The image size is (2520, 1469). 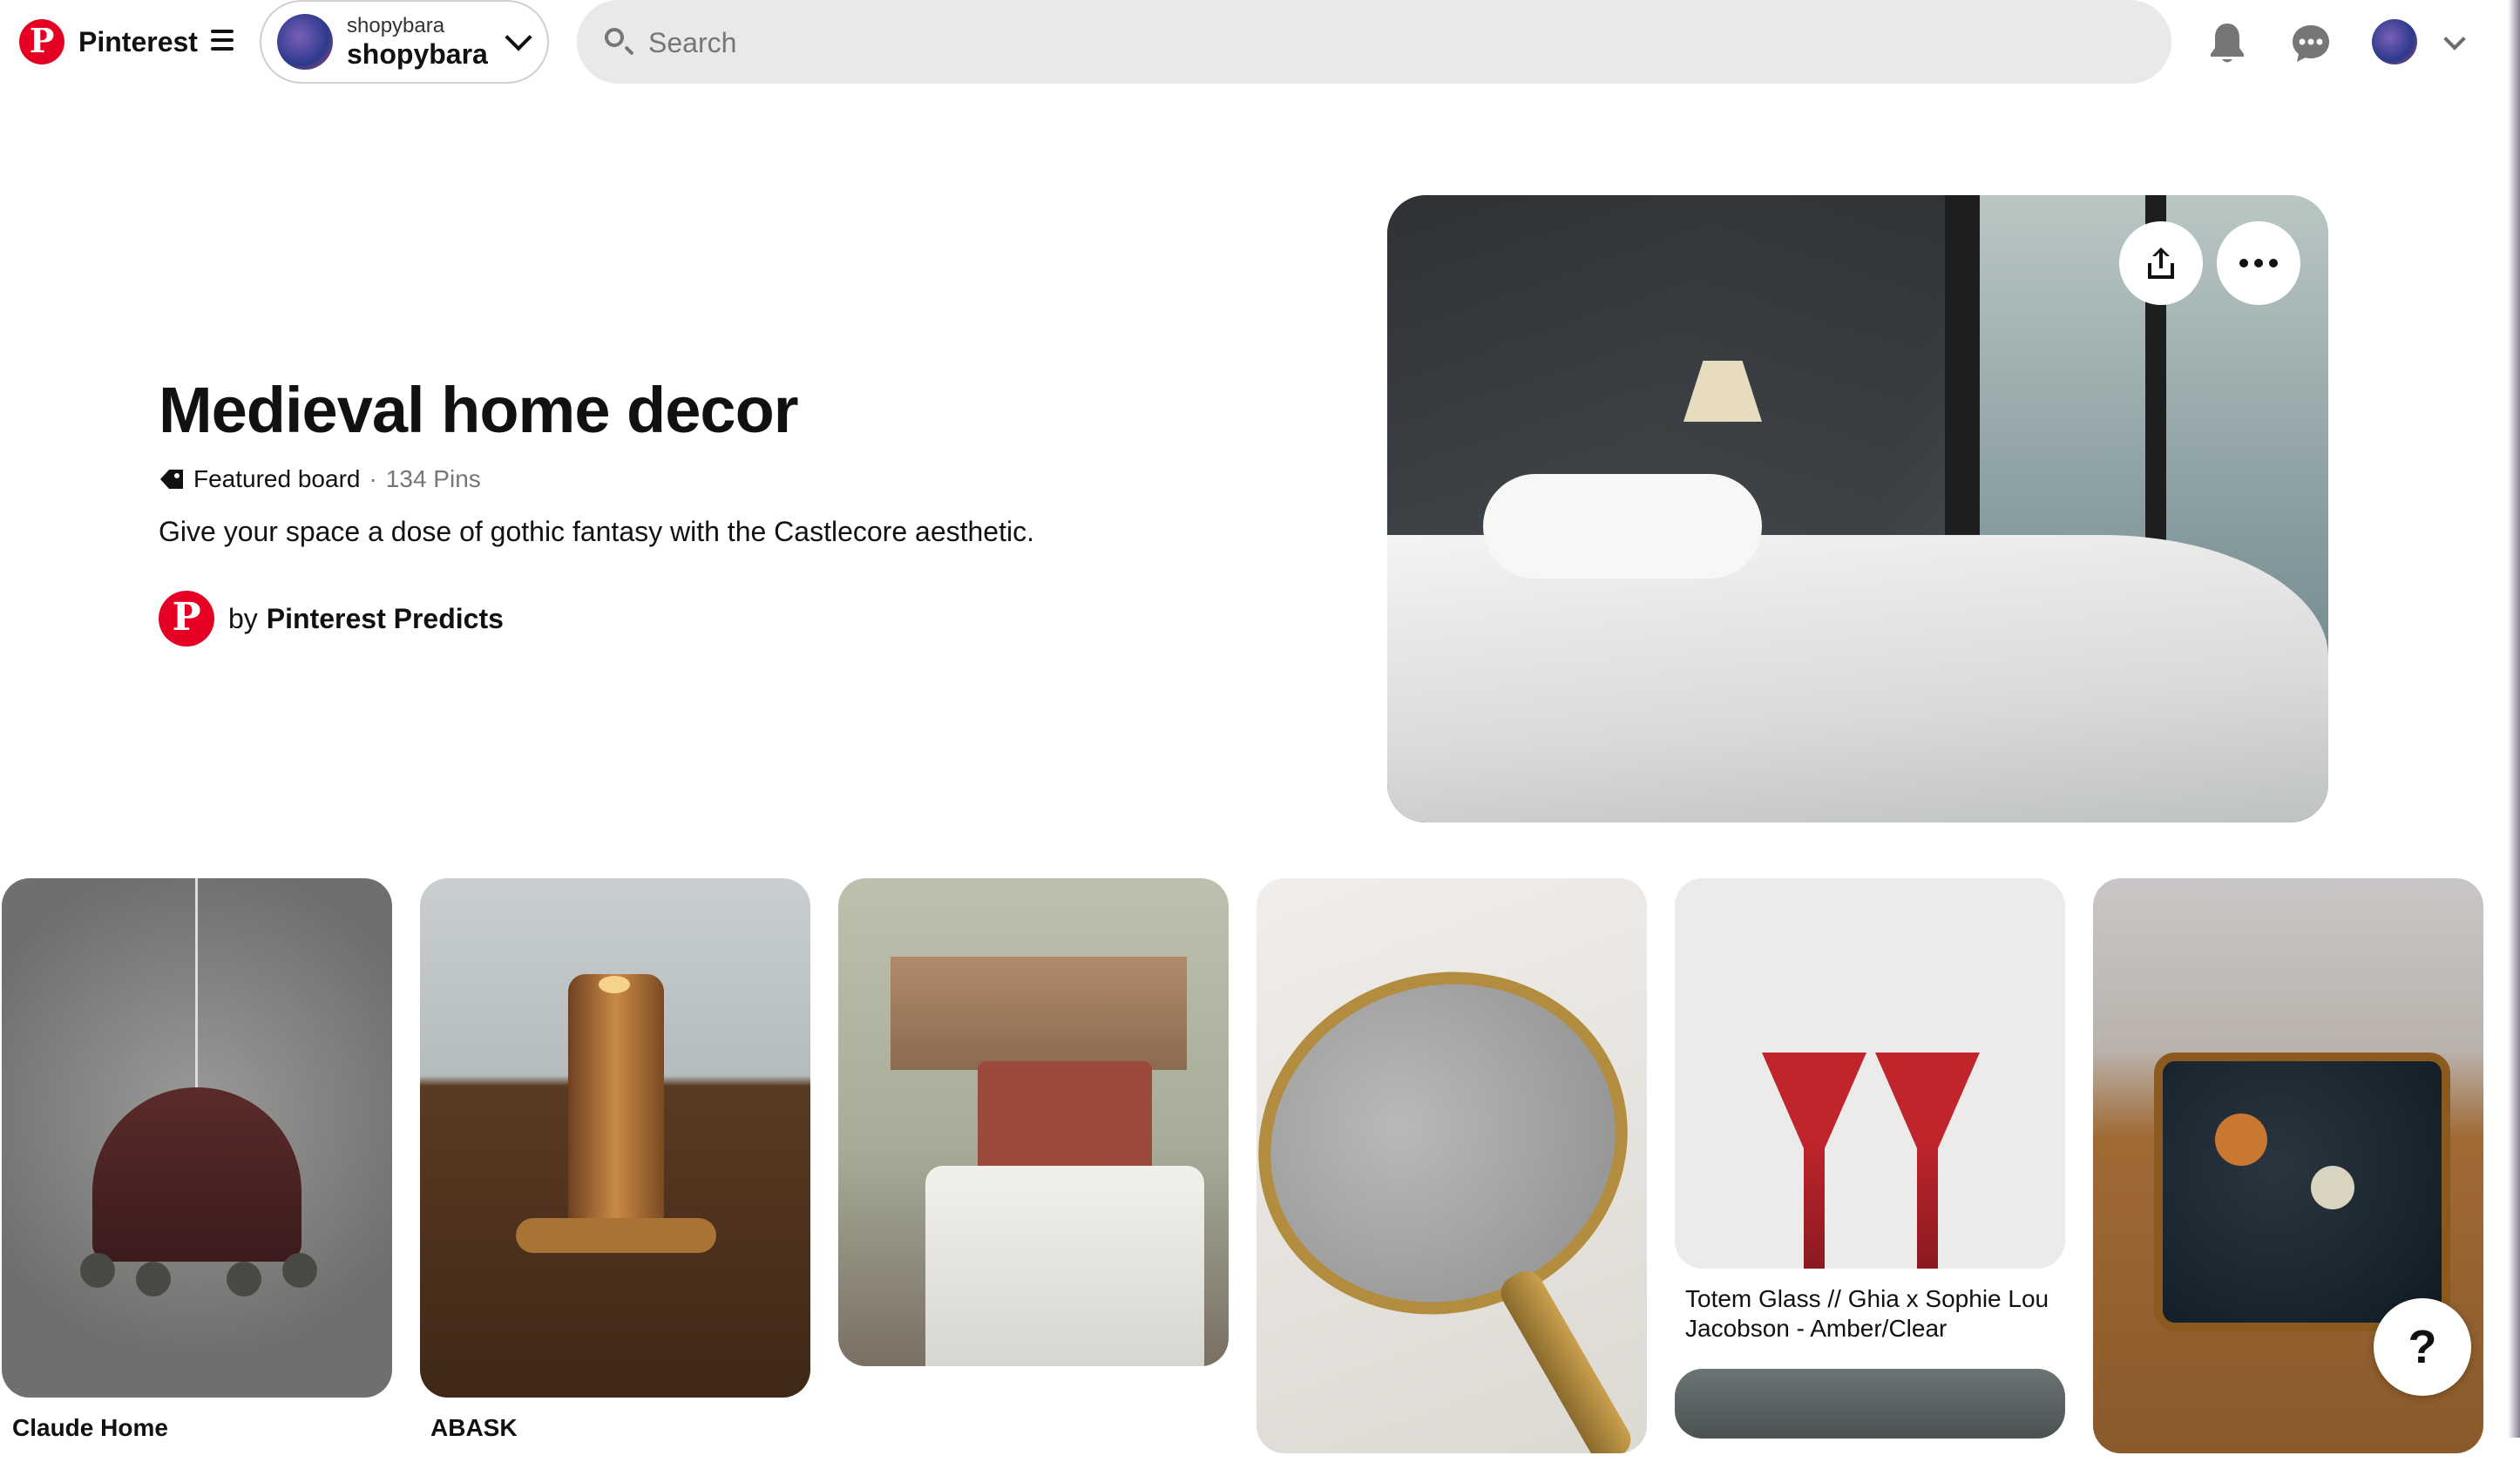 I want to click on menu-icon, so click(x=222, y=41).